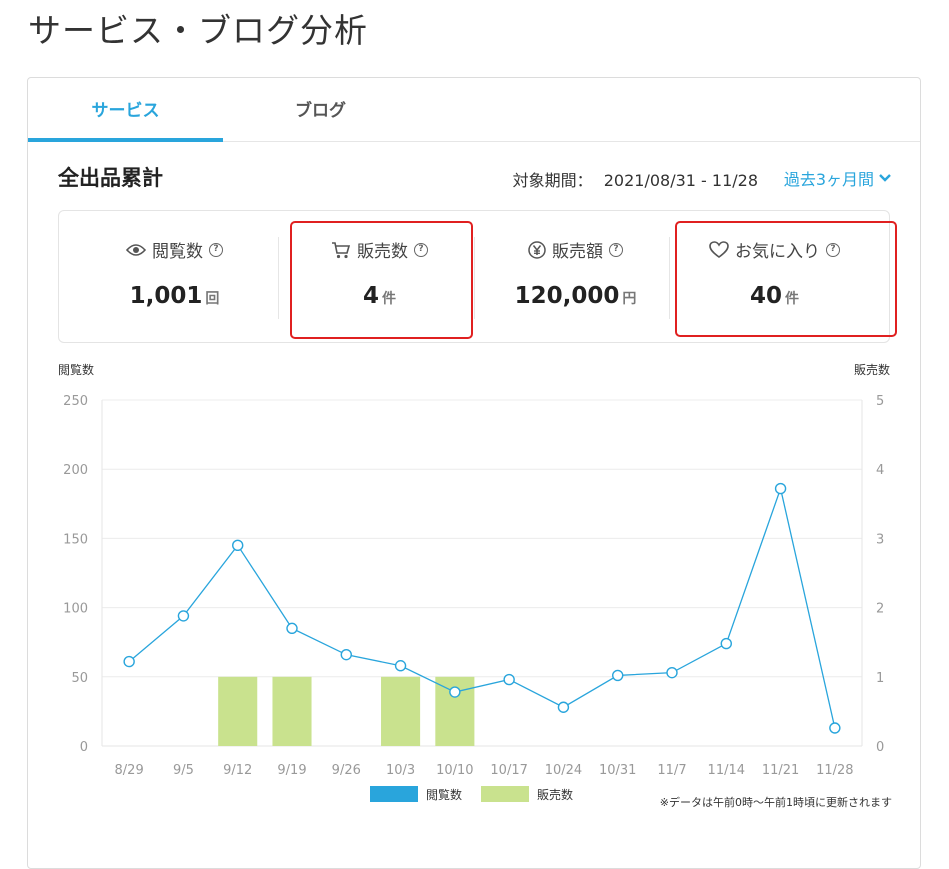 Image resolution: width=949 pixels, height=869 pixels. Describe the element at coordinates (320, 108) in the screenshot. I see `tab-blog: ブログ` at that location.